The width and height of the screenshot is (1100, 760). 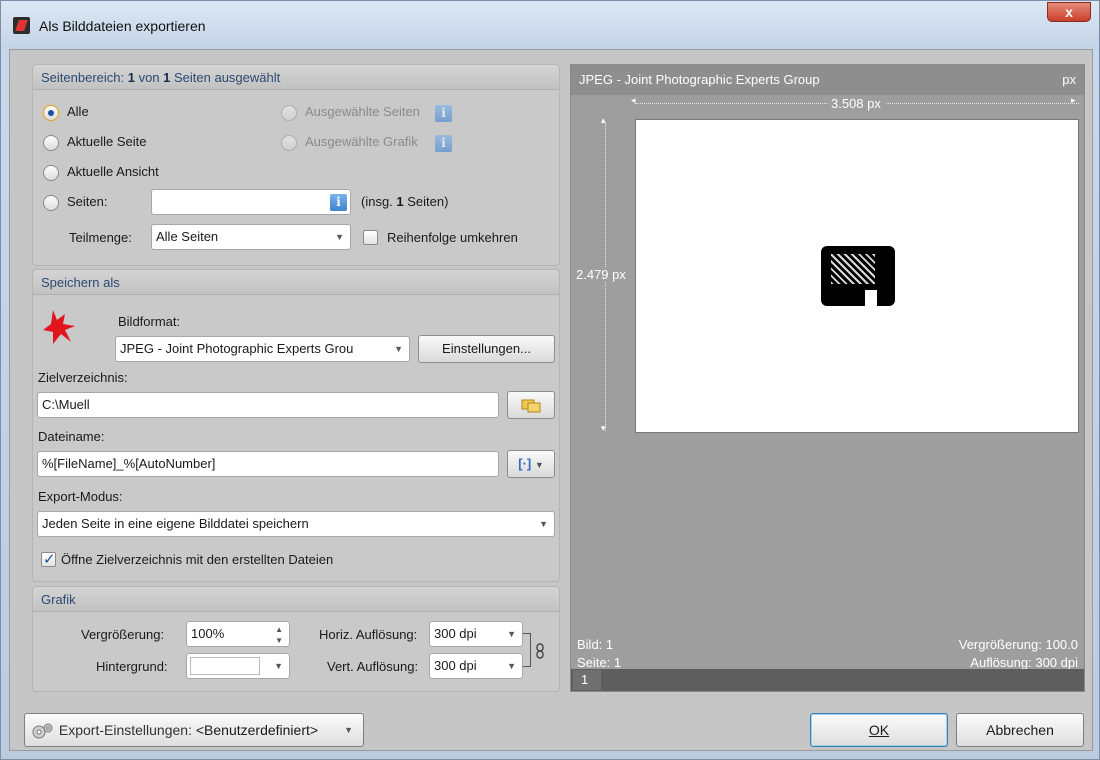 I want to click on image-info: Bild: 1, so click(x=595, y=644).